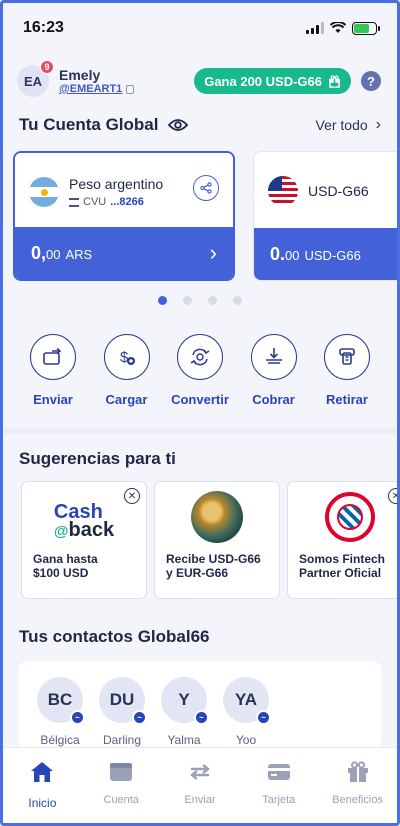 The width and height of the screenshot is (400, 826). I want to click on action-collect: Cobrar, so click(274, 370).